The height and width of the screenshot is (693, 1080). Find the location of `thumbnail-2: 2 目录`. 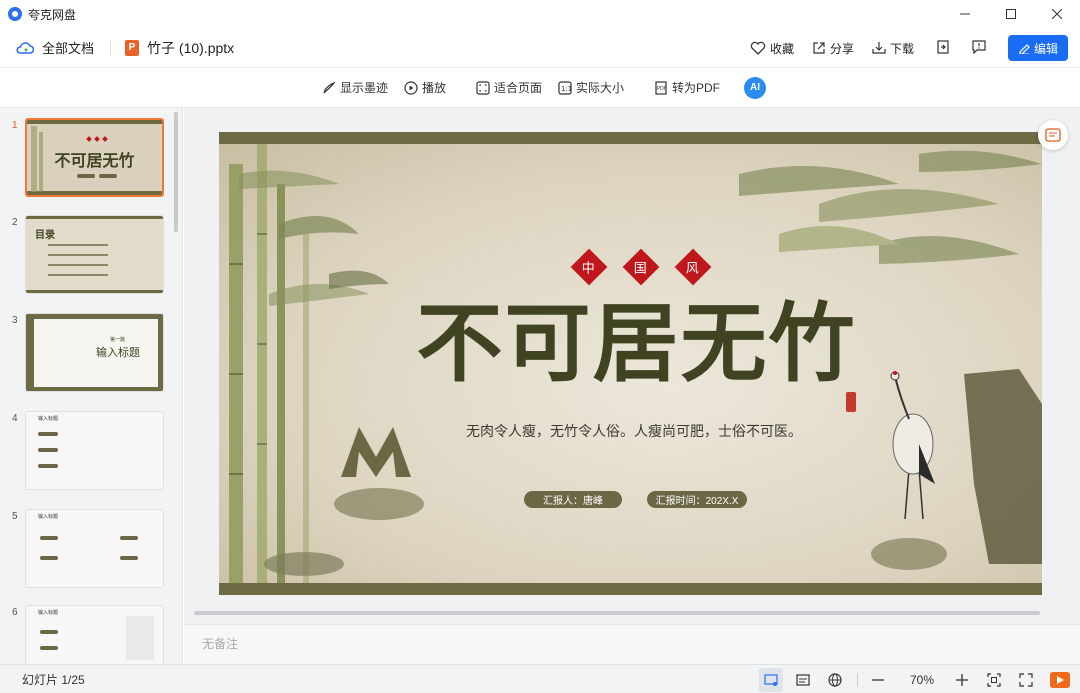

thumbnail-2: 2 目录 is located at coordinates (85, 255).